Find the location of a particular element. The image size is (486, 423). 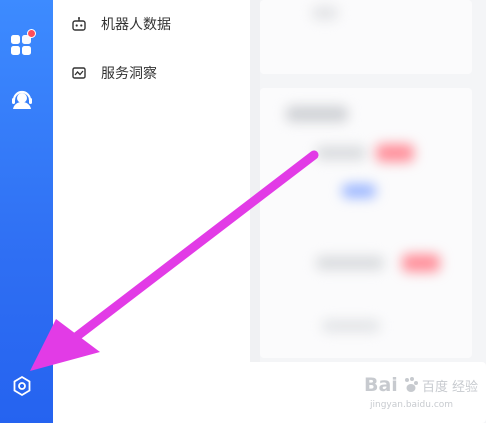

watermark-brand: Bai is located at coordinates (381, 385).